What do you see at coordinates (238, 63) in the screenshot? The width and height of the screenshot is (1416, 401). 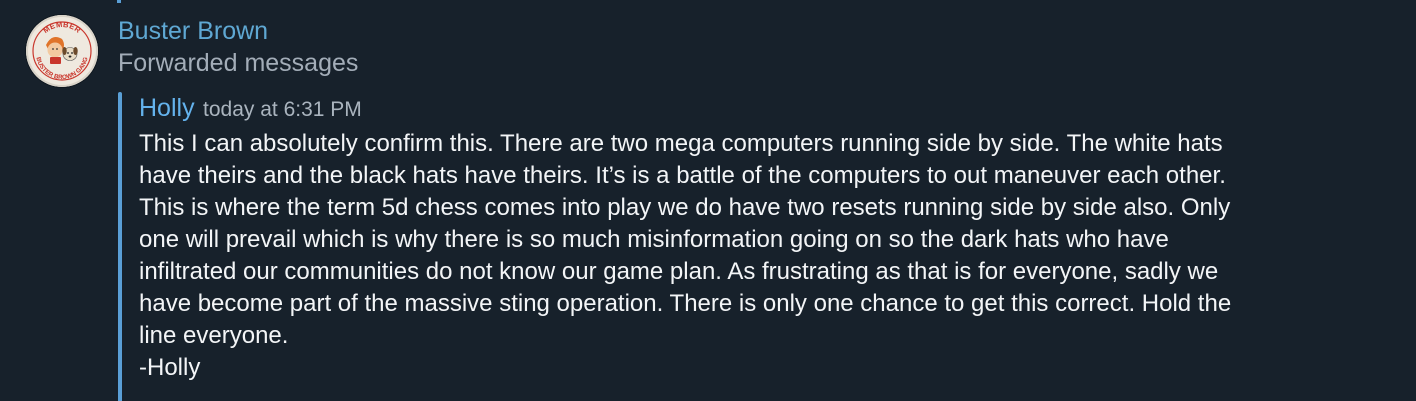 I see `forwarded-messages-label: Forwarded messages` at bounding box center [238, 63].